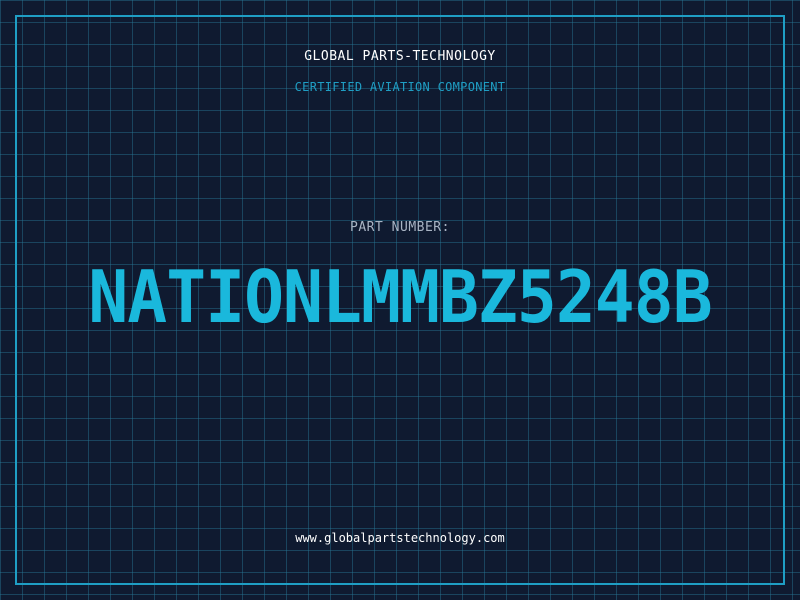 The height and width of the screenshot is (600, 800). I want to click on part-number-label: PART NUMBER:, so click(400, 227).